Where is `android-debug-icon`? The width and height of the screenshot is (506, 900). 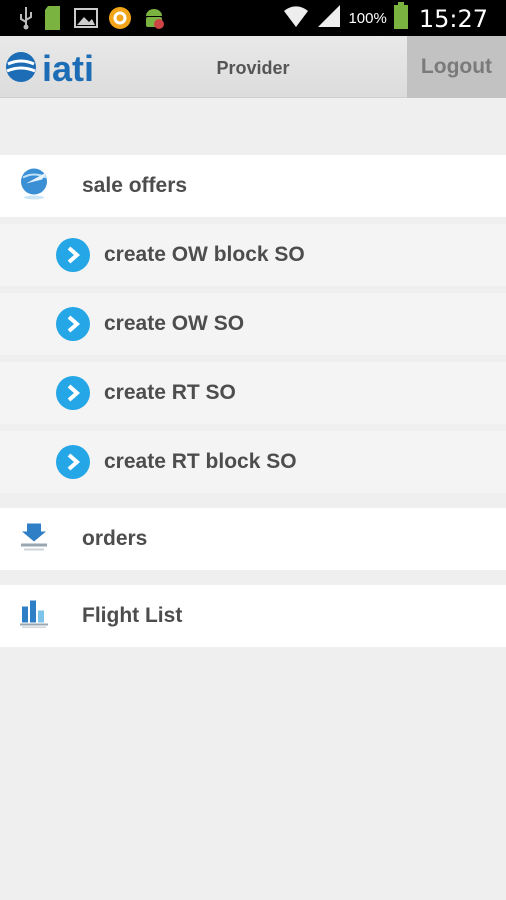
android-debug-icon is located at coordinates (154, 20).